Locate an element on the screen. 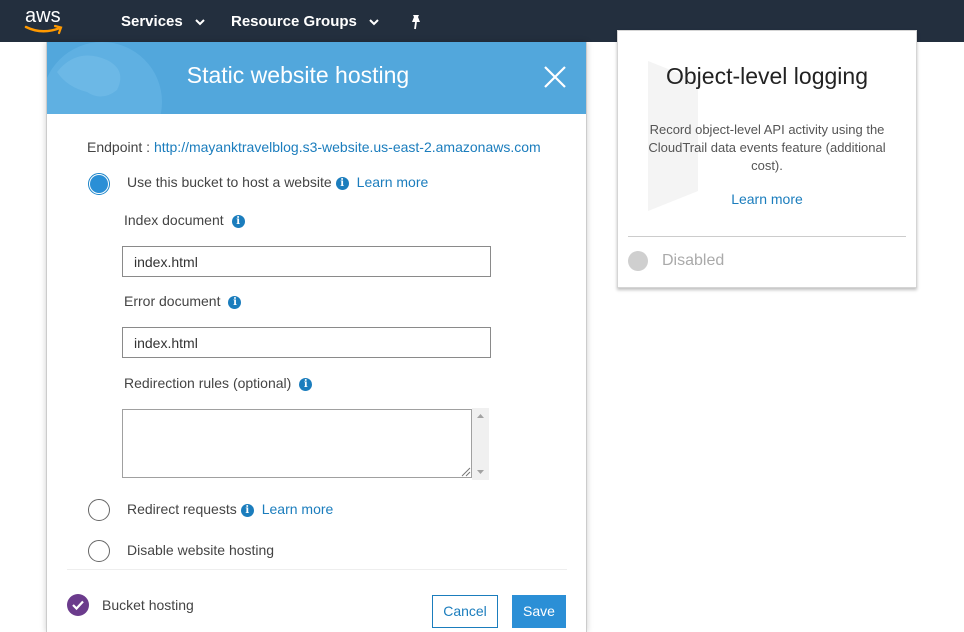 The width and height of the screenshot is (964, 632). services-label: Services is located at coordinates (152, 21).